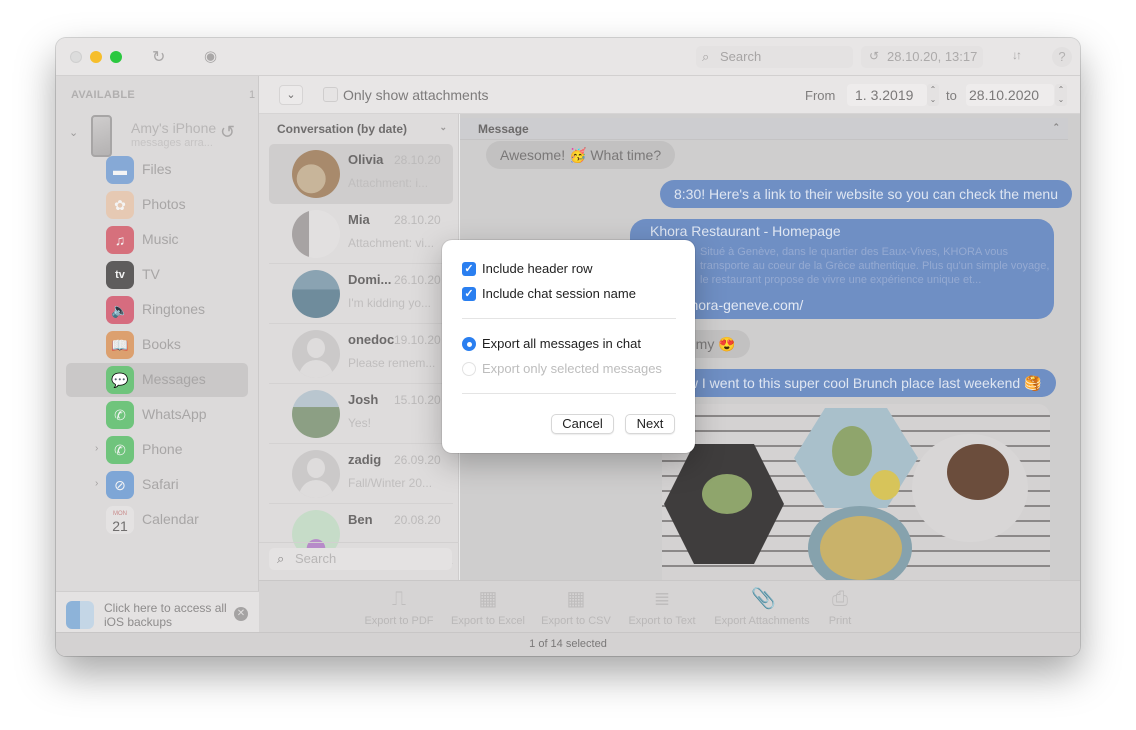 The image size is (1136, 730). What do you see at coordinates (561, 343) in the screenshot?
I see `export-all-label: Export all messages in chat` at bounding box center [561, 343].